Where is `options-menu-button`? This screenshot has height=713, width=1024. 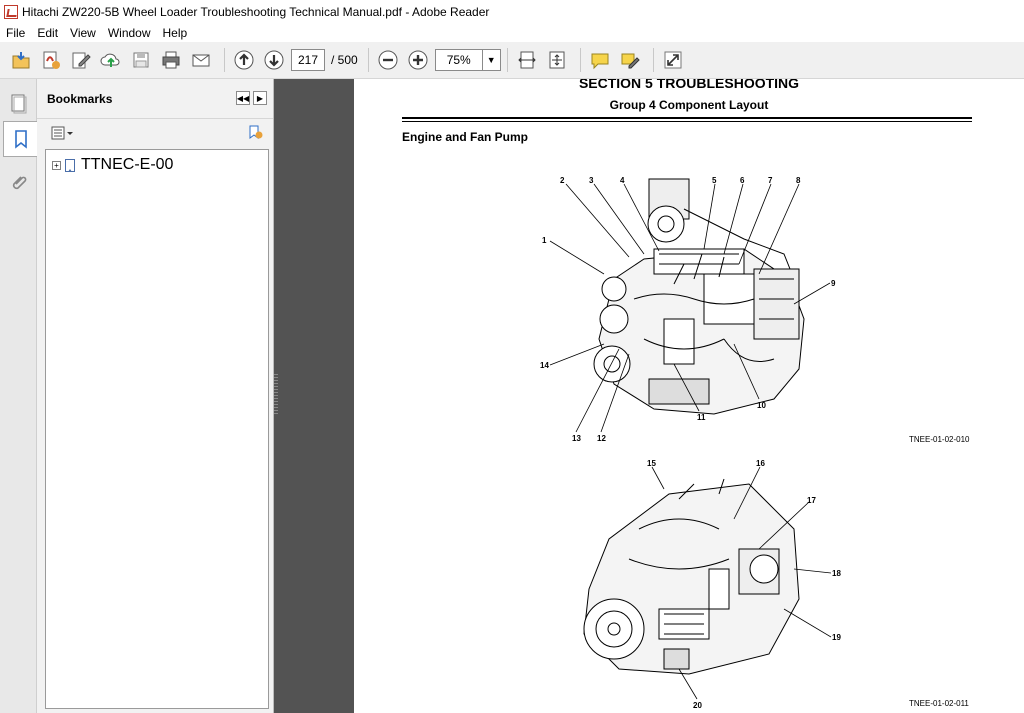 options-menu-button is located at coordinates (62, 133).